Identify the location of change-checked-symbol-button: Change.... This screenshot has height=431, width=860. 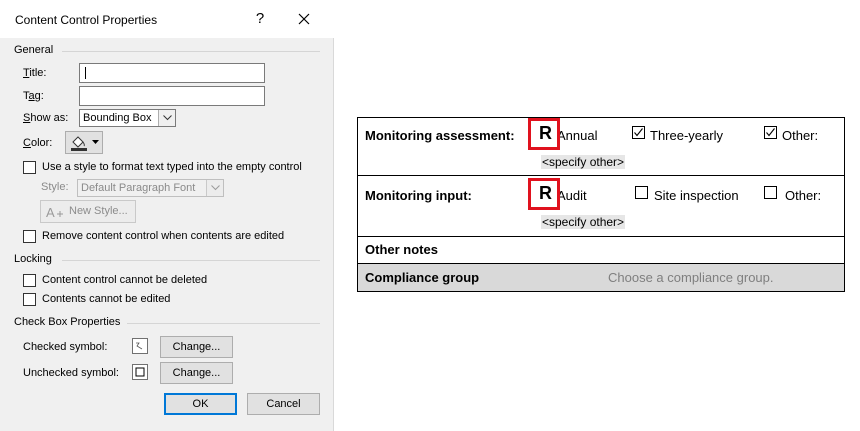
(196, 347).